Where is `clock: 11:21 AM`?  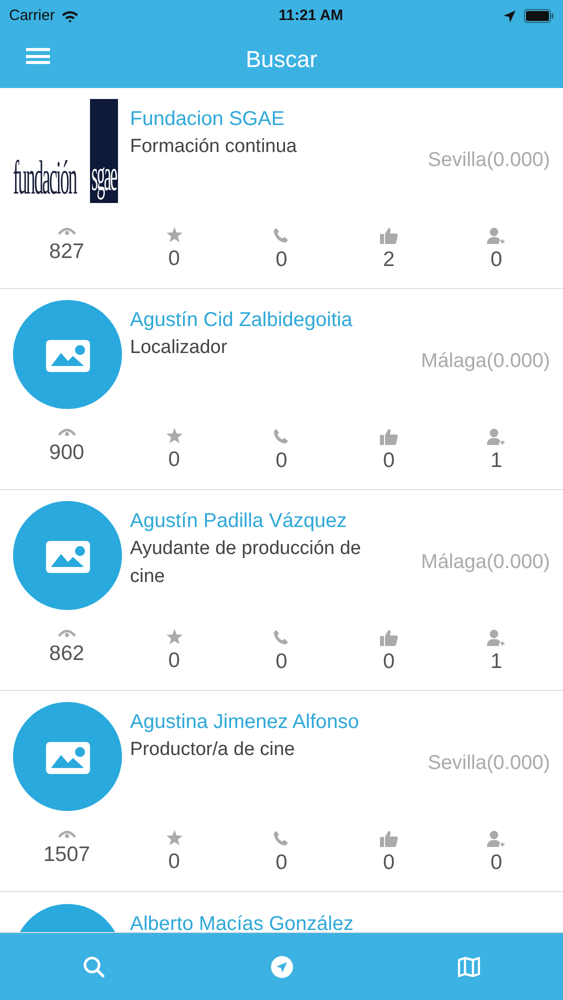 clock: 11:21 AM is located at coordinates (311, 16).